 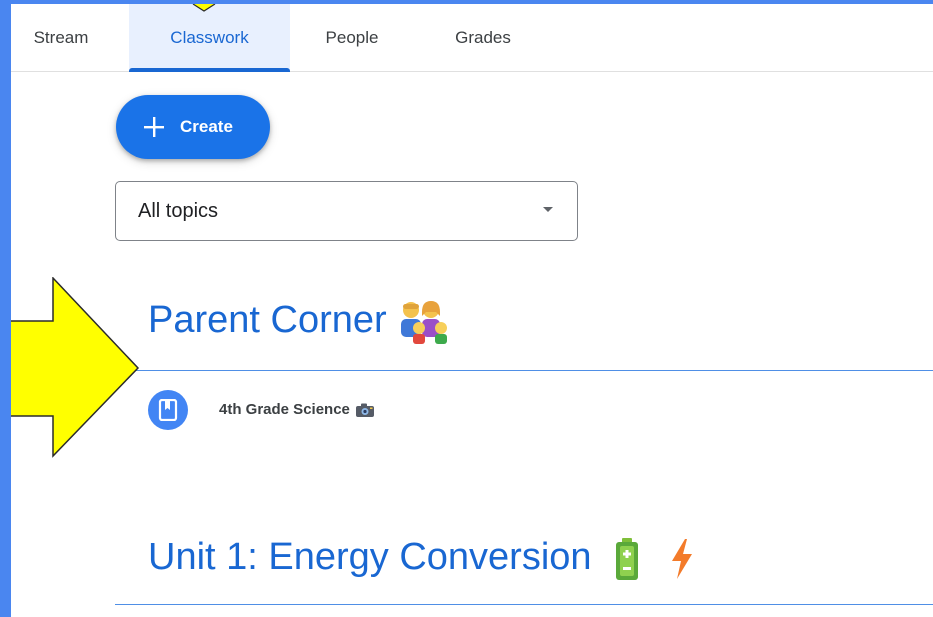 What do you see at coordinates (206, 126) in the screenshot?
I see `create-button-label: Create` at bounding box center [206, 126].